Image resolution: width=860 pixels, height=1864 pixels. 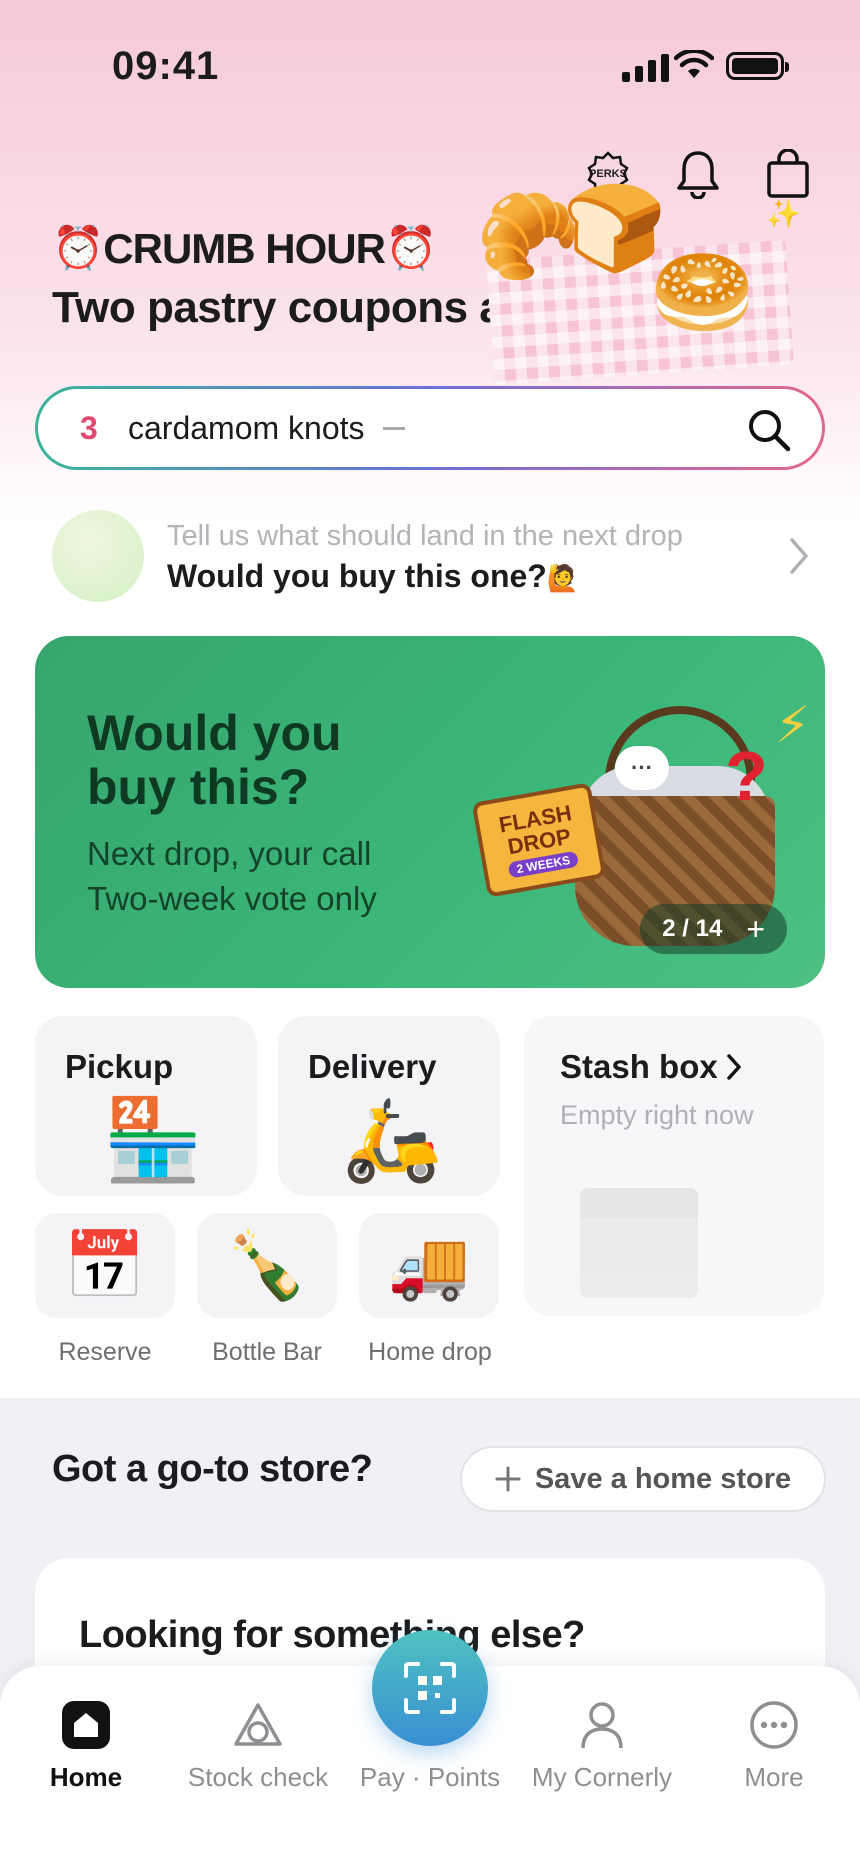 I want to click on search-icon, so click(x=769, y=430).